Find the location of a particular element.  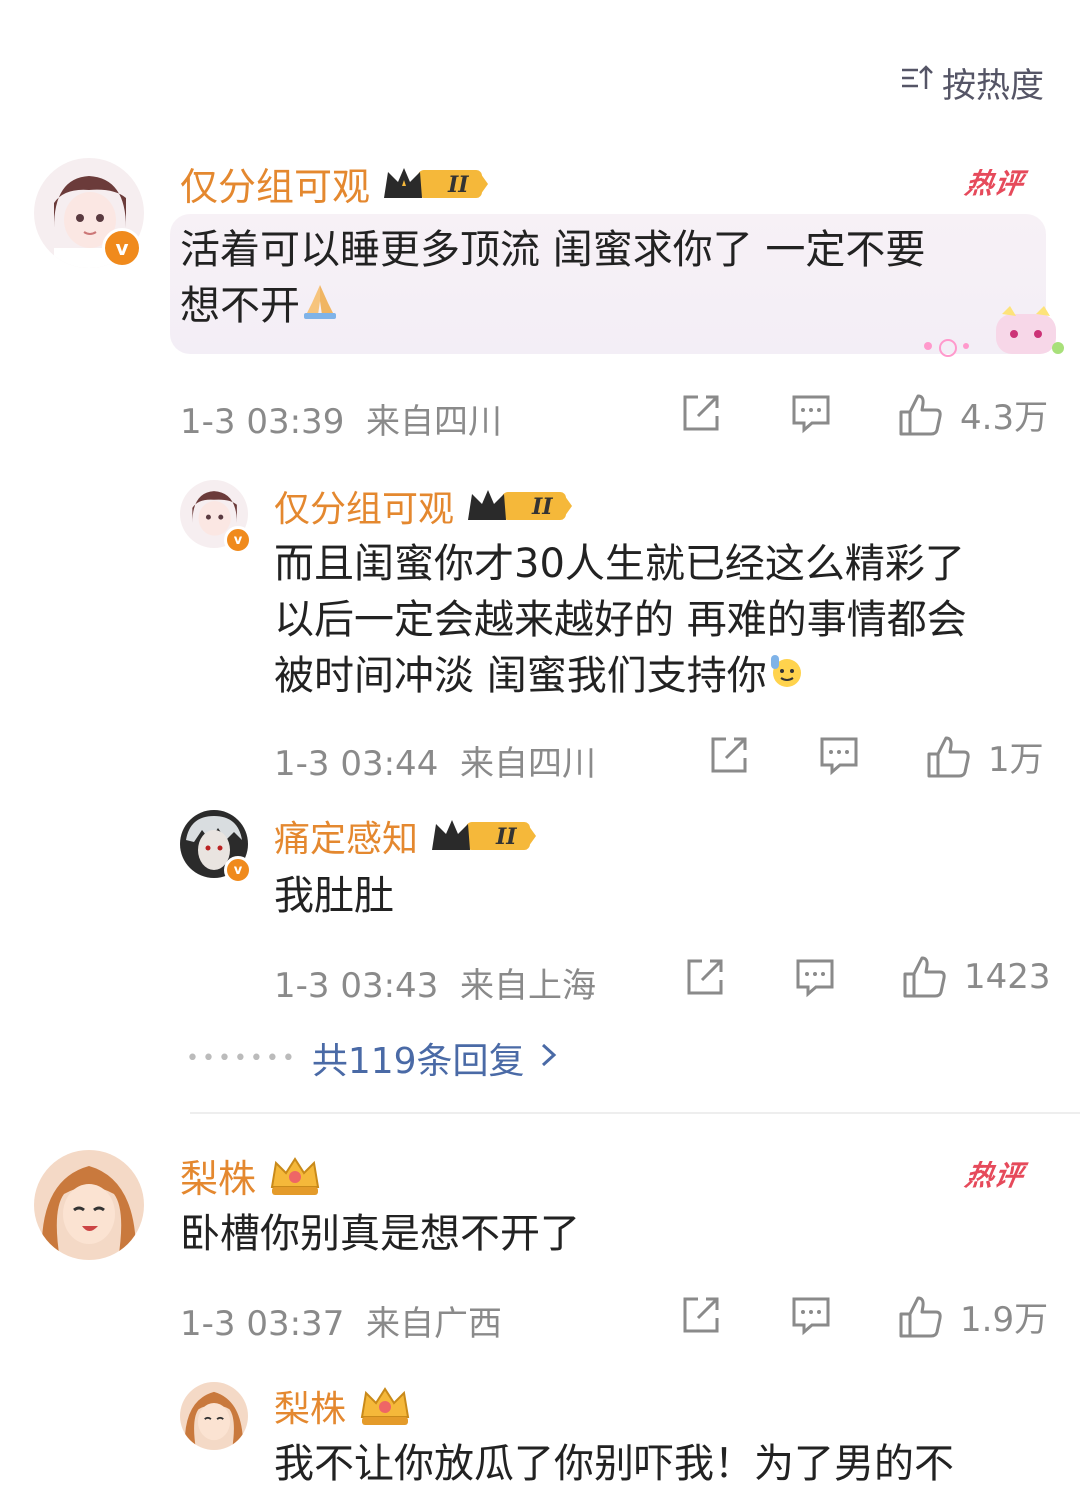

like-button: 1.9万 is located at coordinates (973, 1316).